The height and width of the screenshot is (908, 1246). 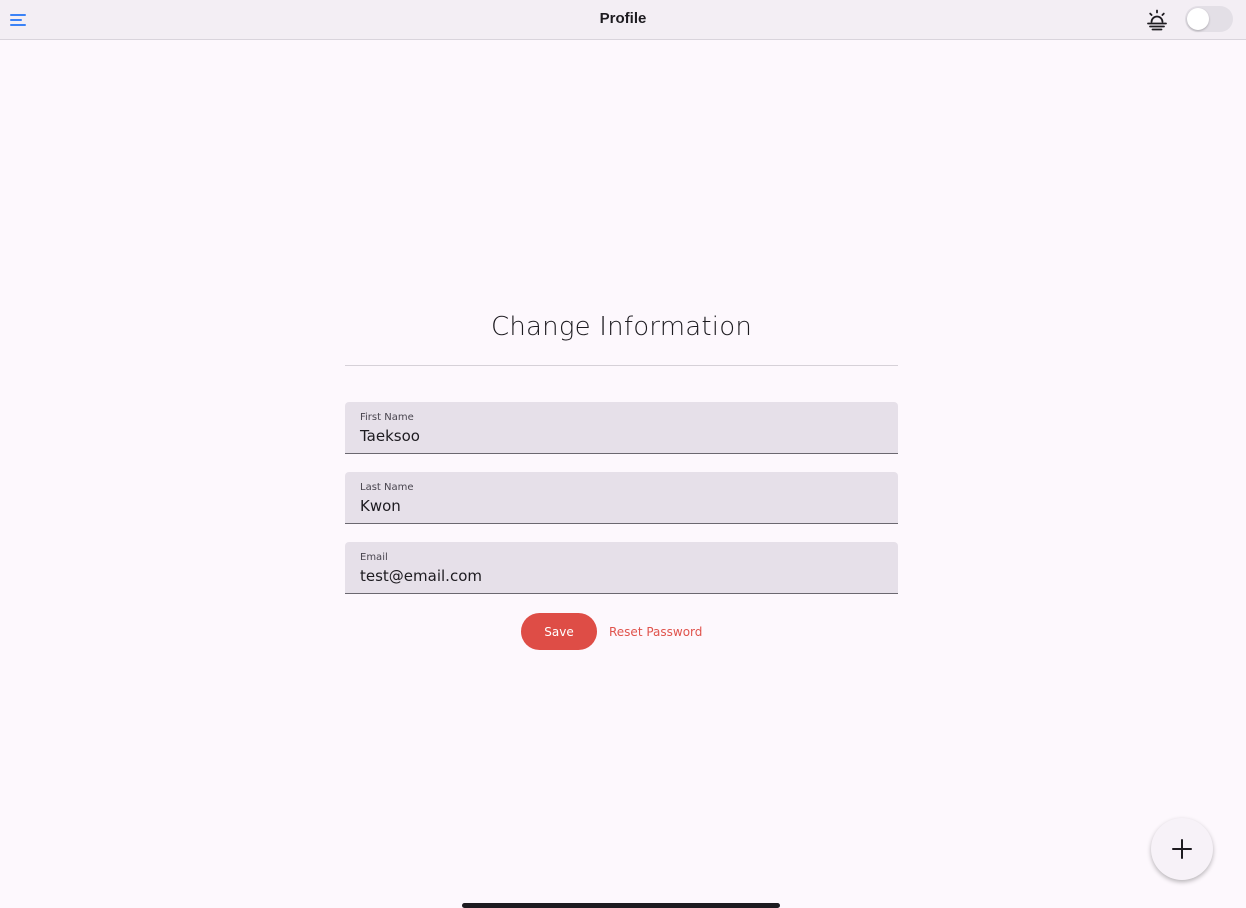 I want to click on add-button, so click(x=1182, y=849).